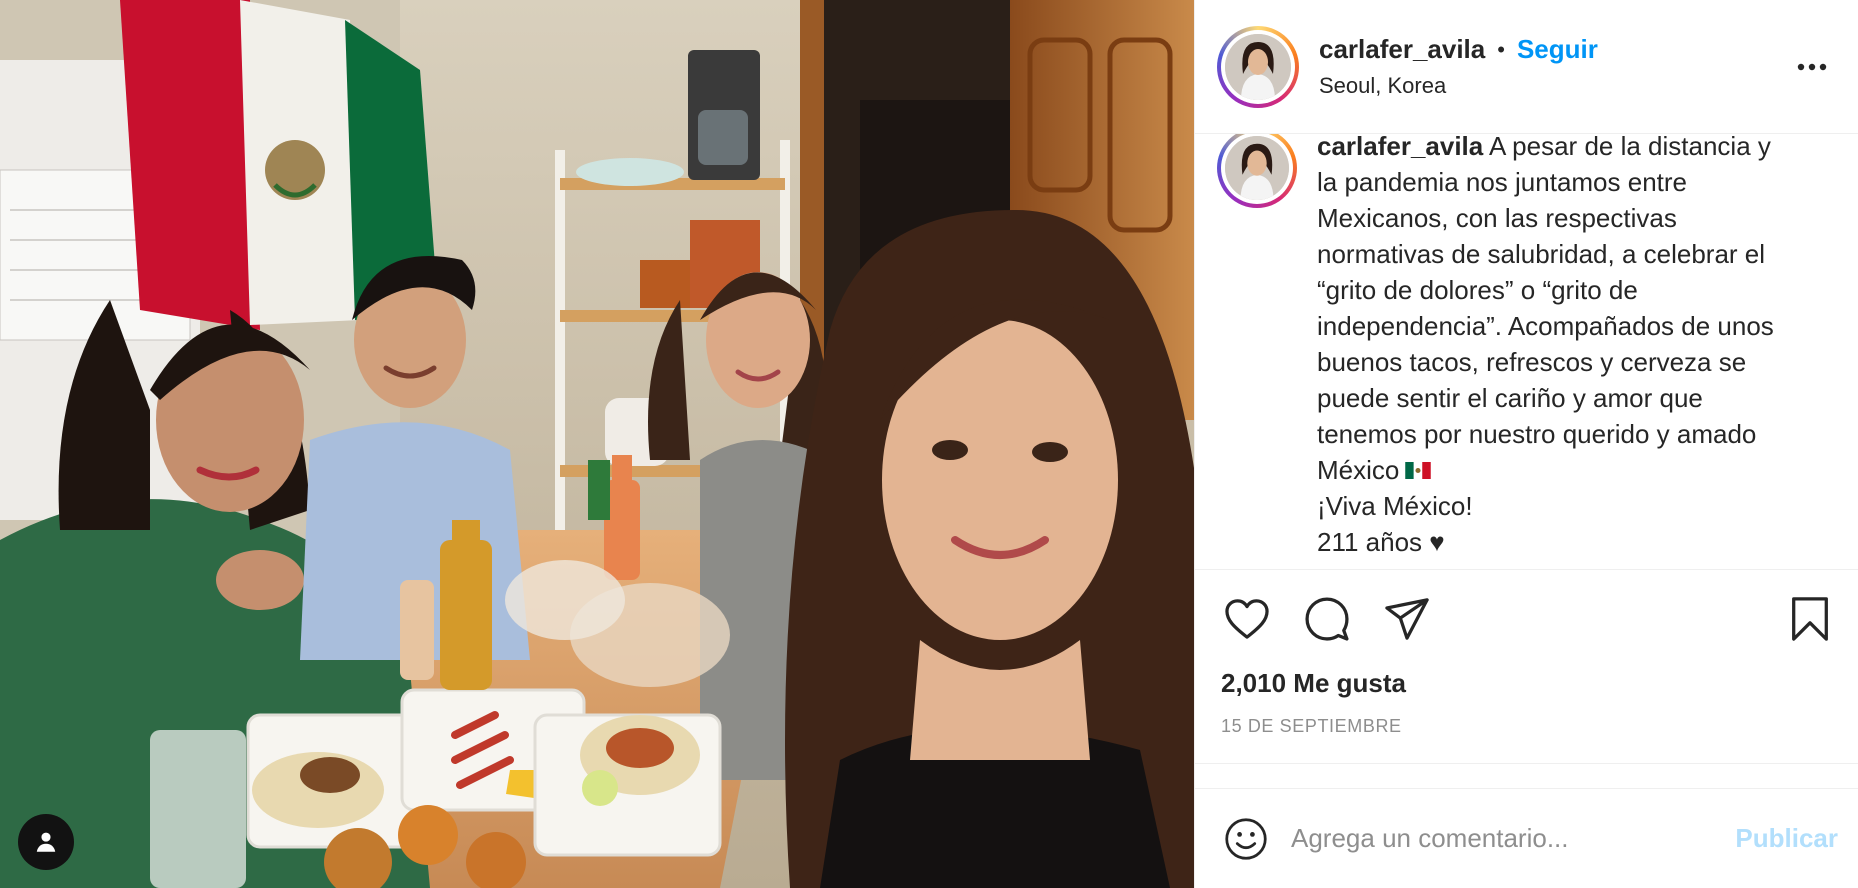 This screenshot has height=888, width=1858. Describe the element at coordinates (1510, 398) in the screenshot. I see `caption-line: puede sentir el cariño y amor que` at that location.